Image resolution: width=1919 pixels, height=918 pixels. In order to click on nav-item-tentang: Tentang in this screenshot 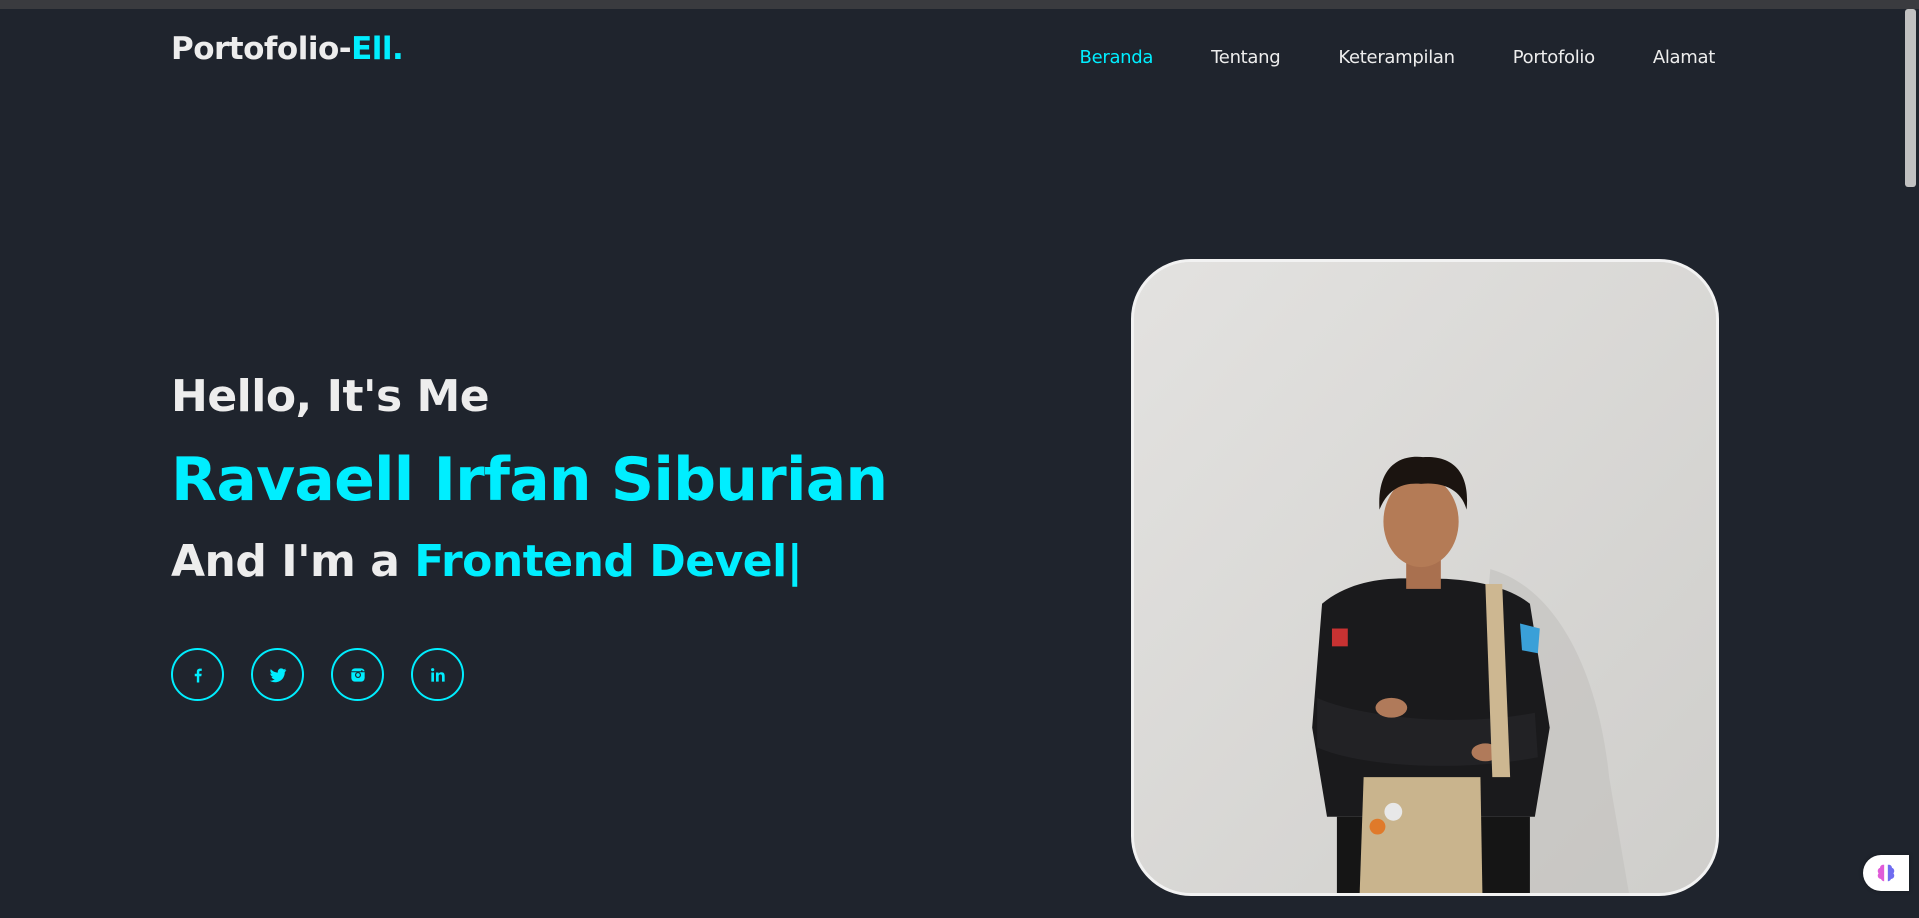, I will do `click(1246, 57)`.